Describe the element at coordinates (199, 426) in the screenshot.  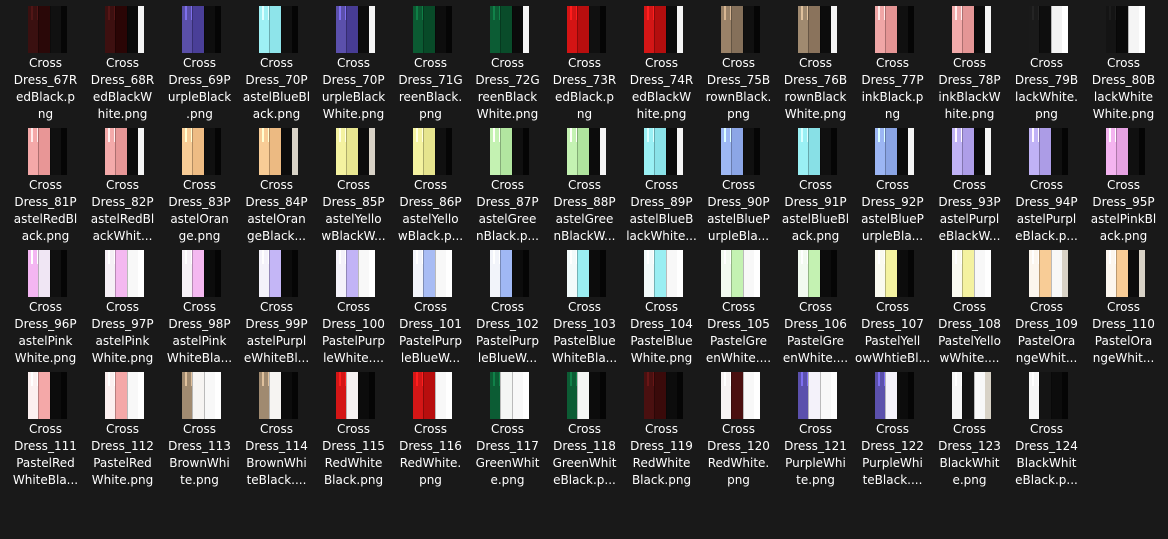
I see `file-item: Cross Dress_113 BrownWhi te.png` at that location.